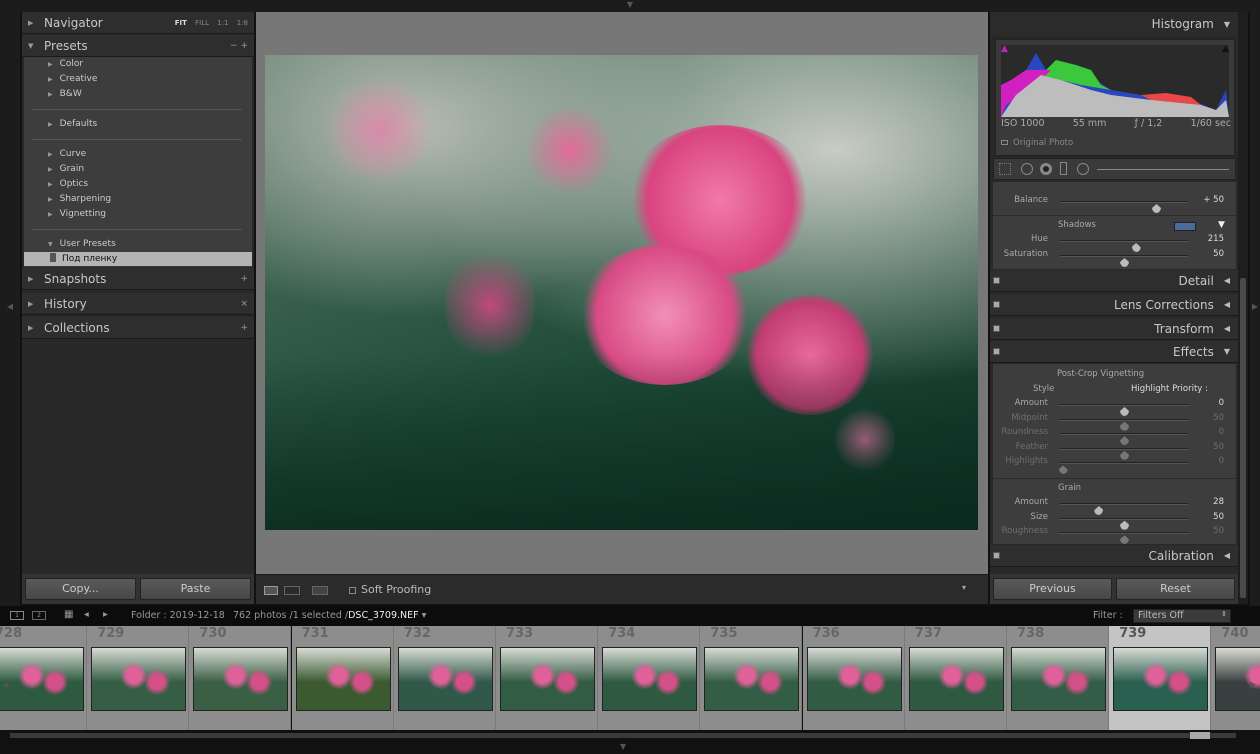 The image size is (1260, 754). Describe the element at coordinates (649, 678) in the screenshot. I see `filmstrip-thumbnail: 734` at that location.